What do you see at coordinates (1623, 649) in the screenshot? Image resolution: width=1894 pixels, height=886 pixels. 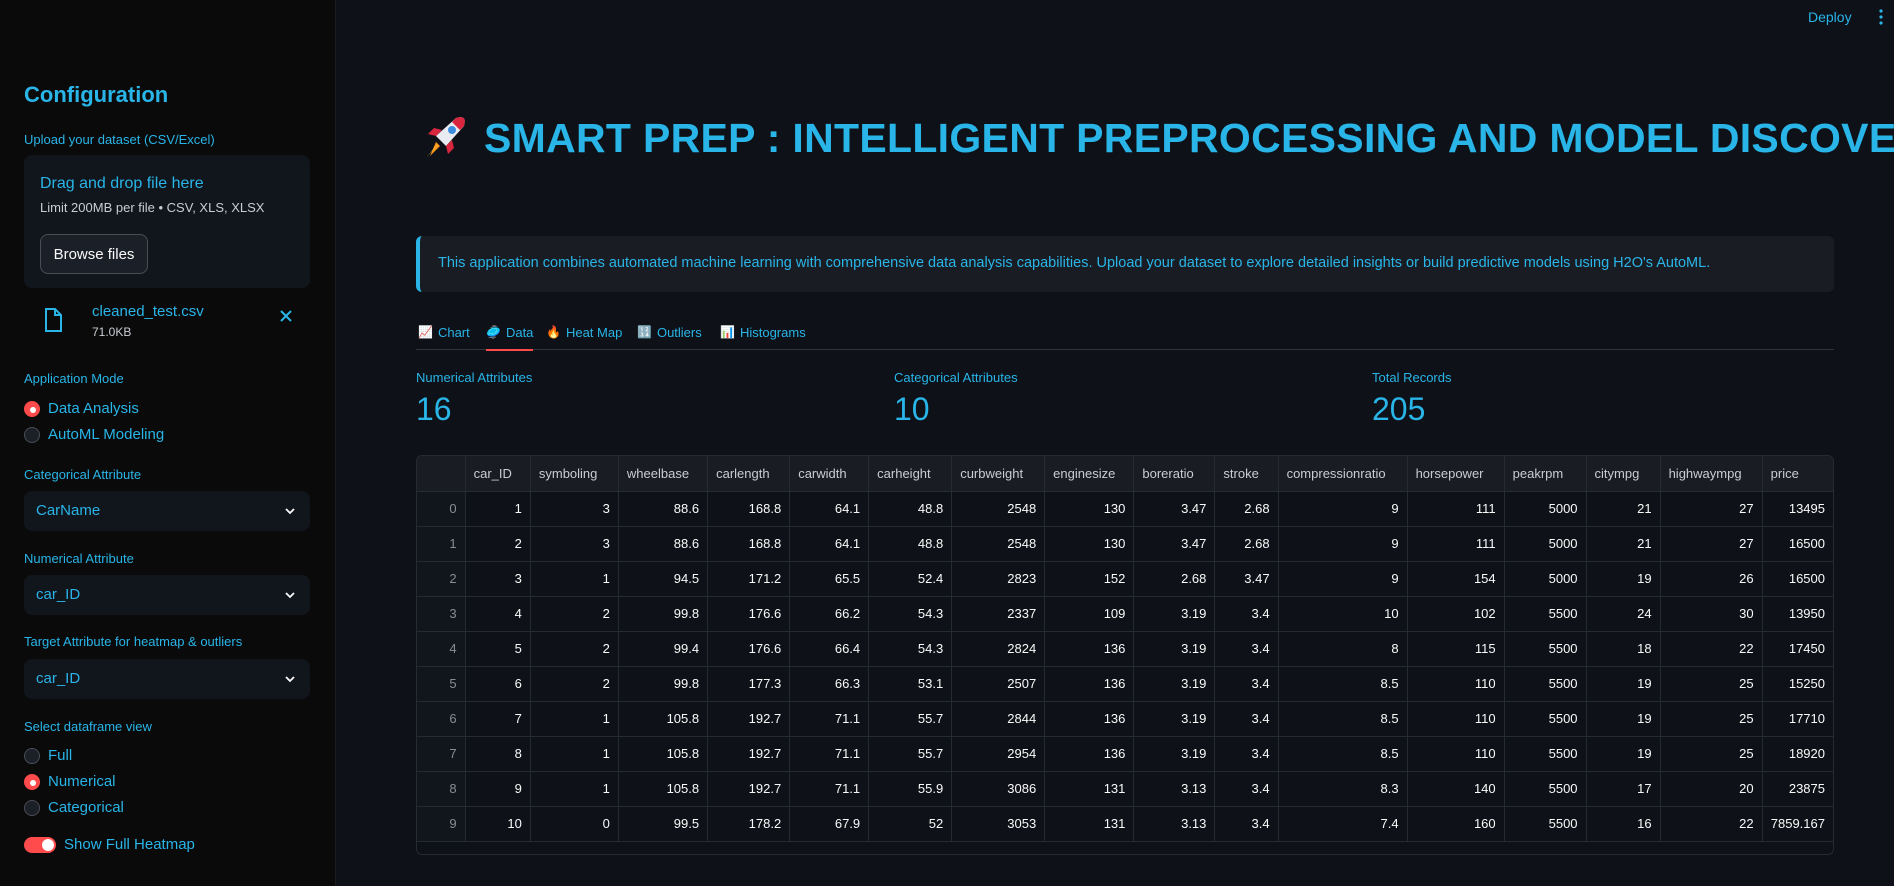 I see `table-cell: 18` at bounding box center [1623, 649].